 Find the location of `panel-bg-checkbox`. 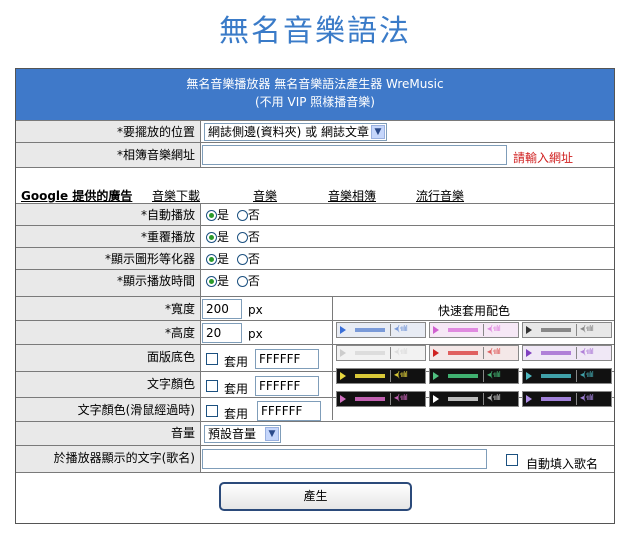

panel-bg-checkbox is located at coordinates (212, 359).